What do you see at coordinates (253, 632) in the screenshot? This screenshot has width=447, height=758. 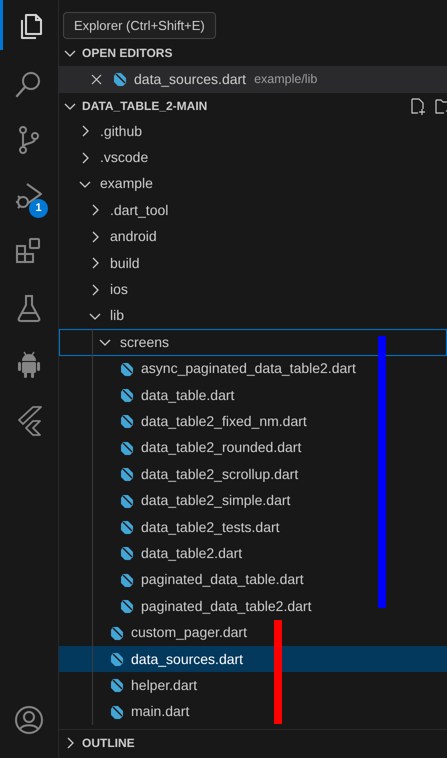 I see `tree-item: custom_pager.dart` at bounding box center [253, 632].